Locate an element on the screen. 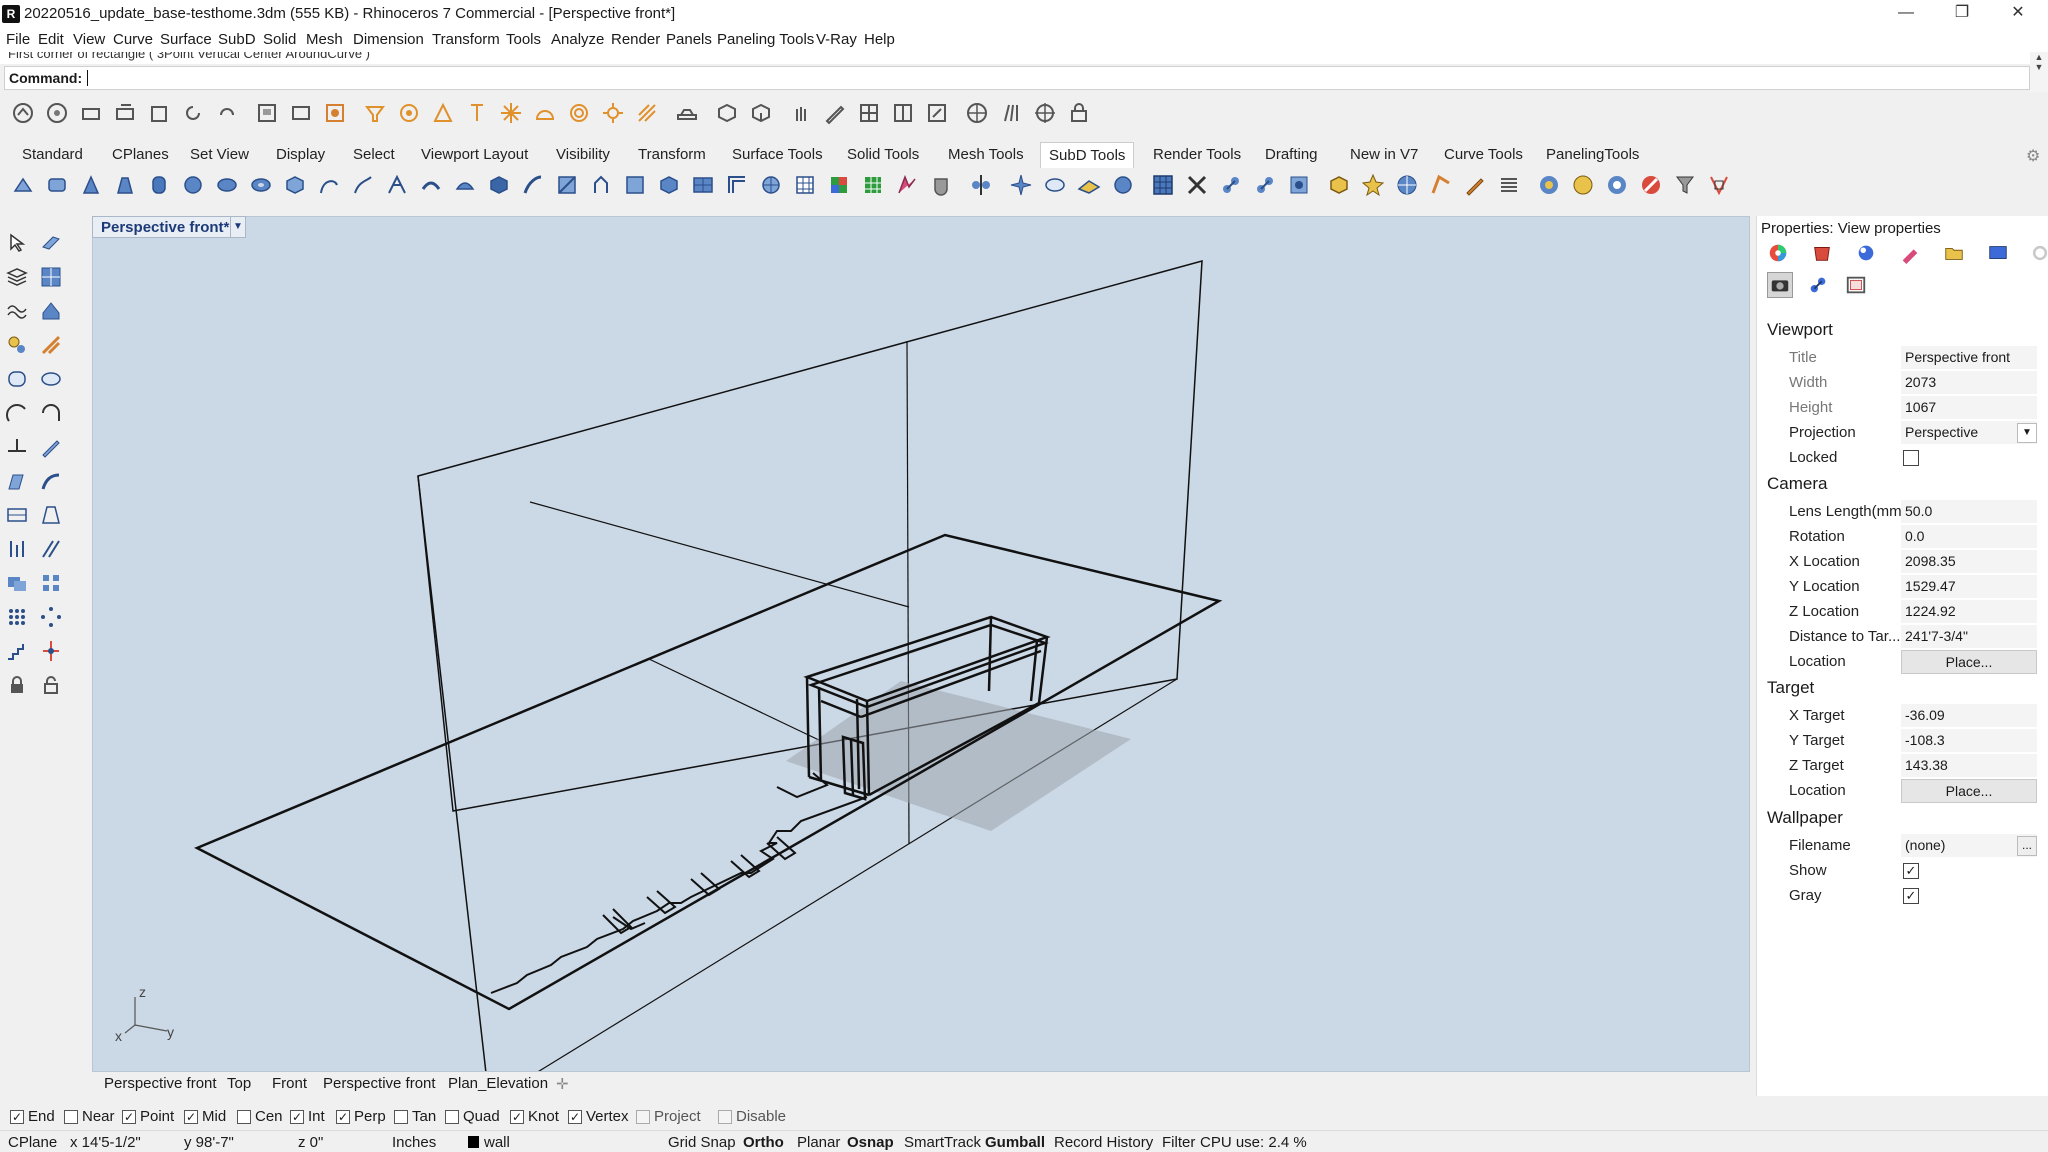 This screenshot has height=1152, width=2048. menu-subd: SubD is located at coordinates (237, 39).